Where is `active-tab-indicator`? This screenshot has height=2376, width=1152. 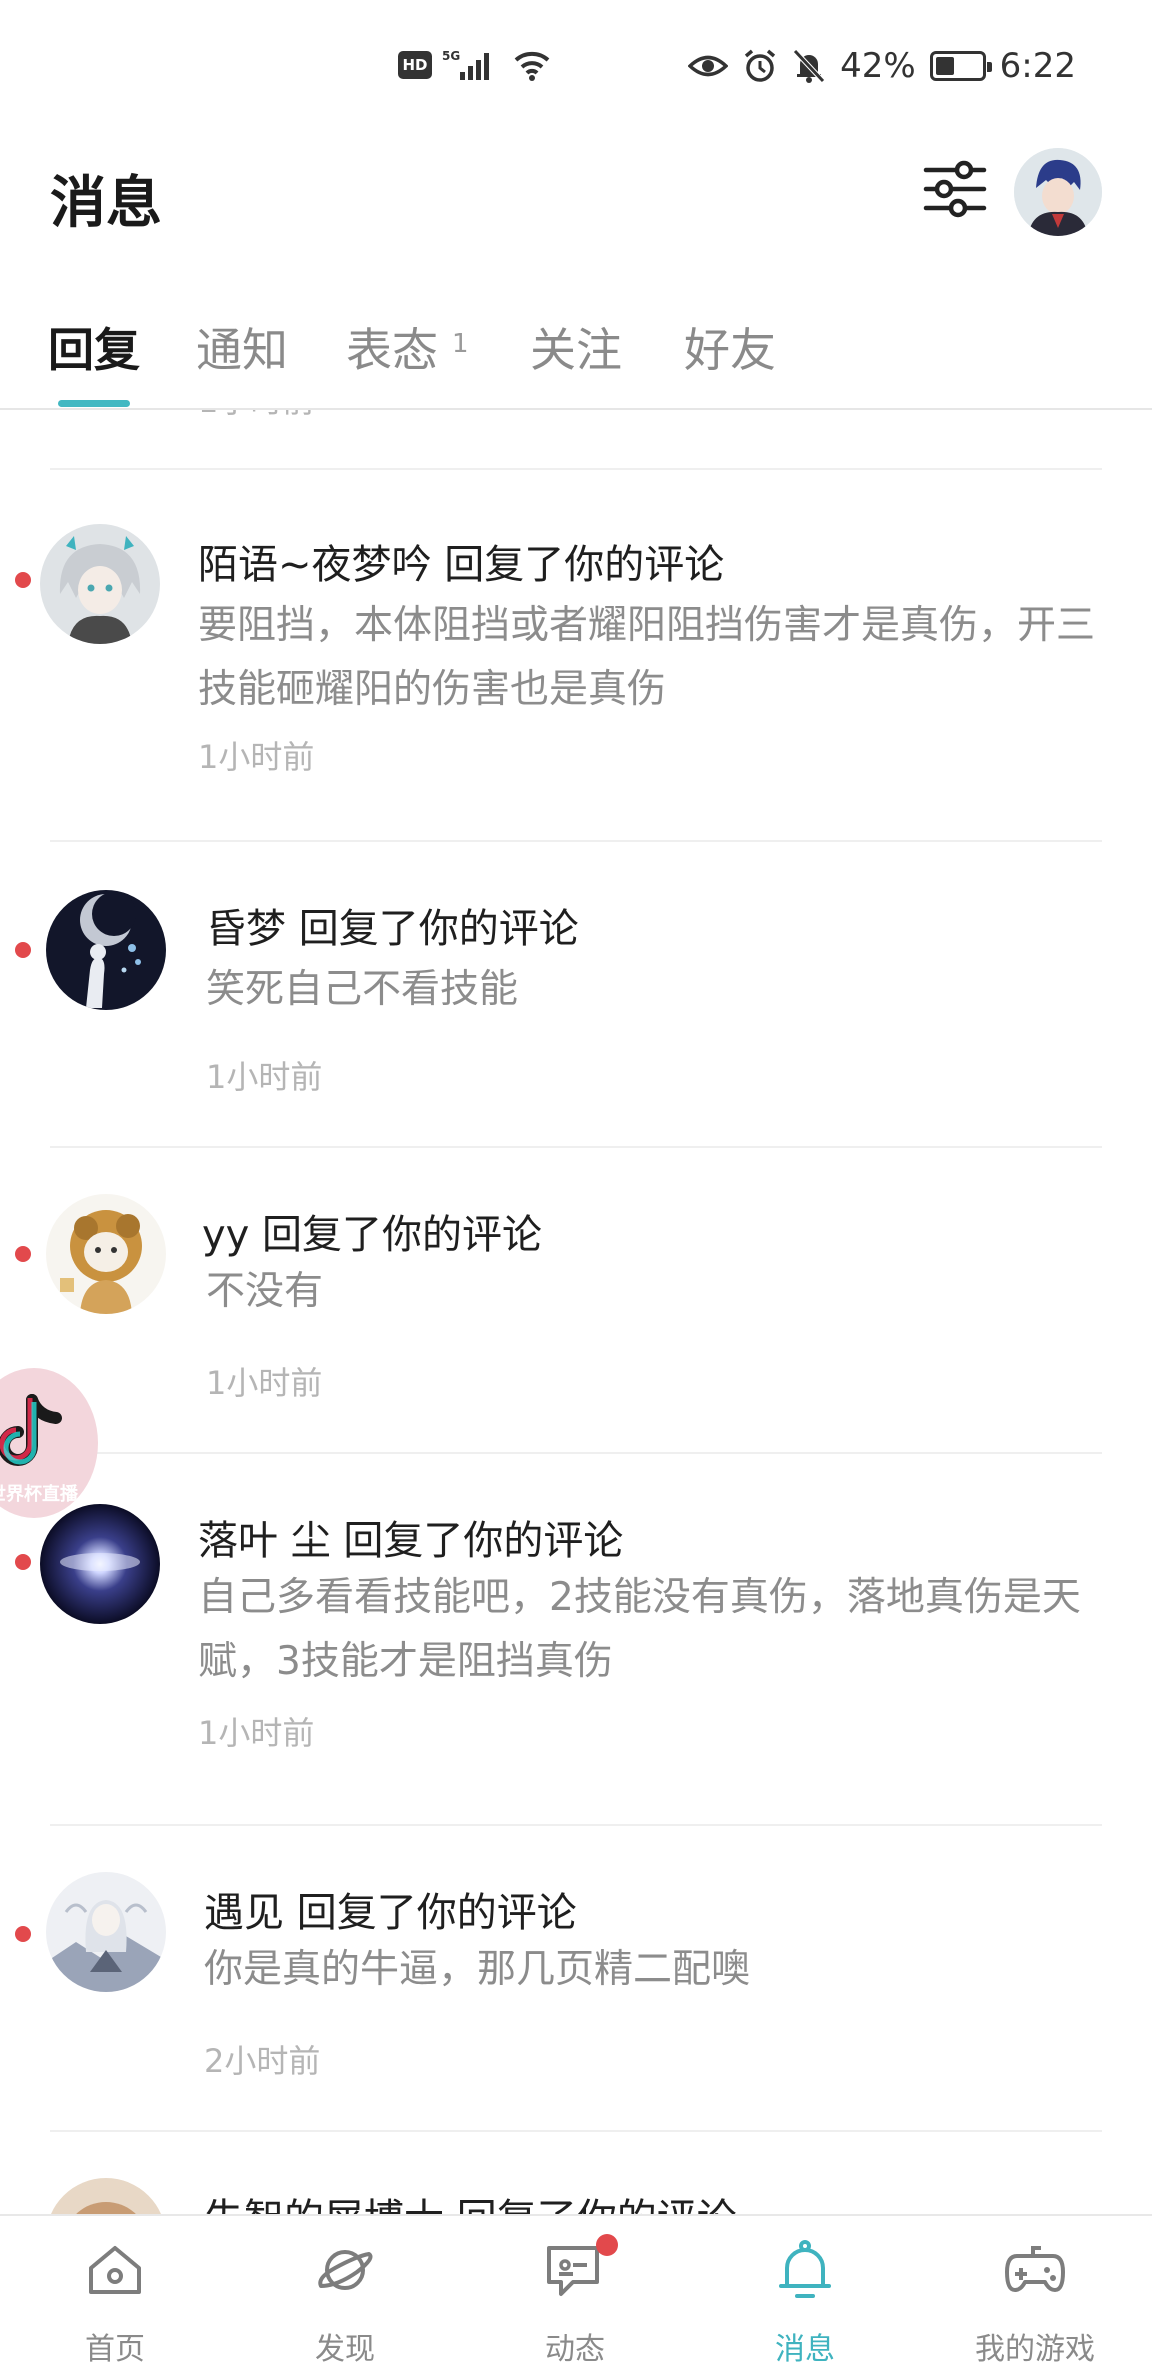 active-tab-indicator is located at coordinates (94, 403).